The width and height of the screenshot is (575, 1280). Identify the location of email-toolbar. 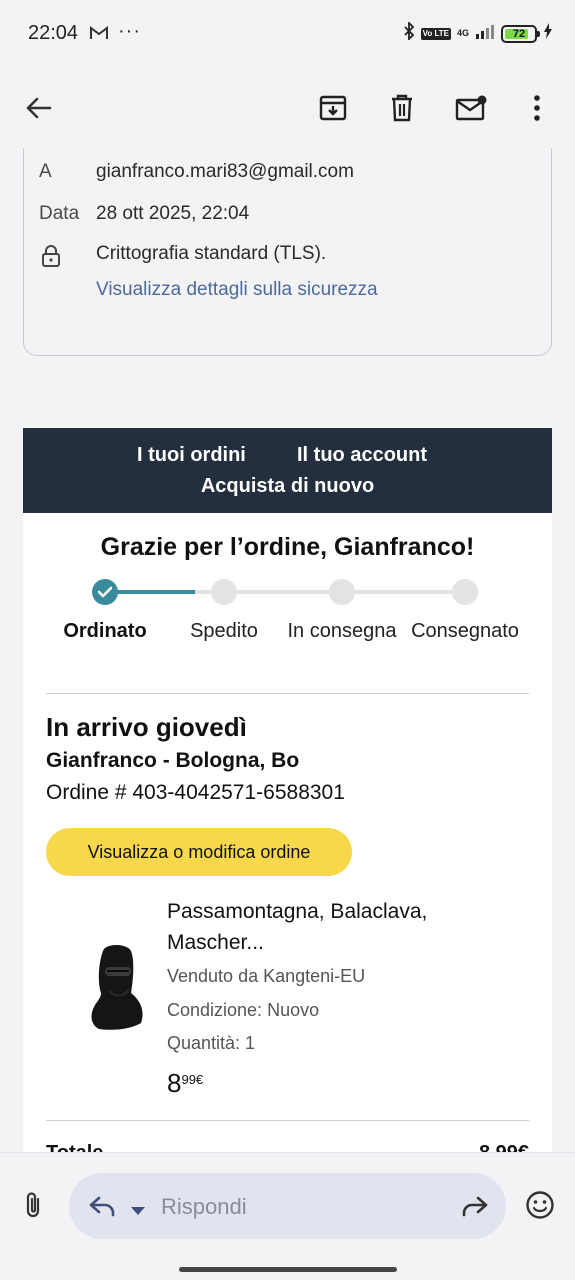
(287, 108).